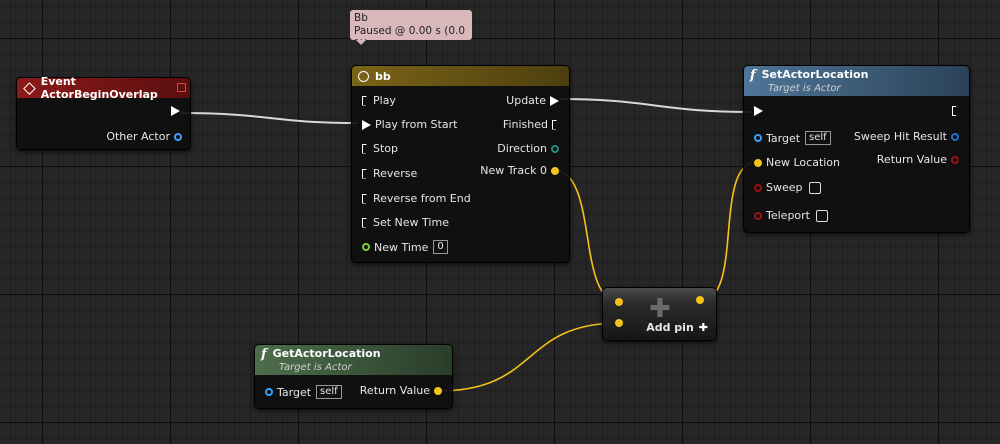 The width and height of the screenshot is (1000, 444). I want to click on sweep-pin: Sweep, so click(785, 187).